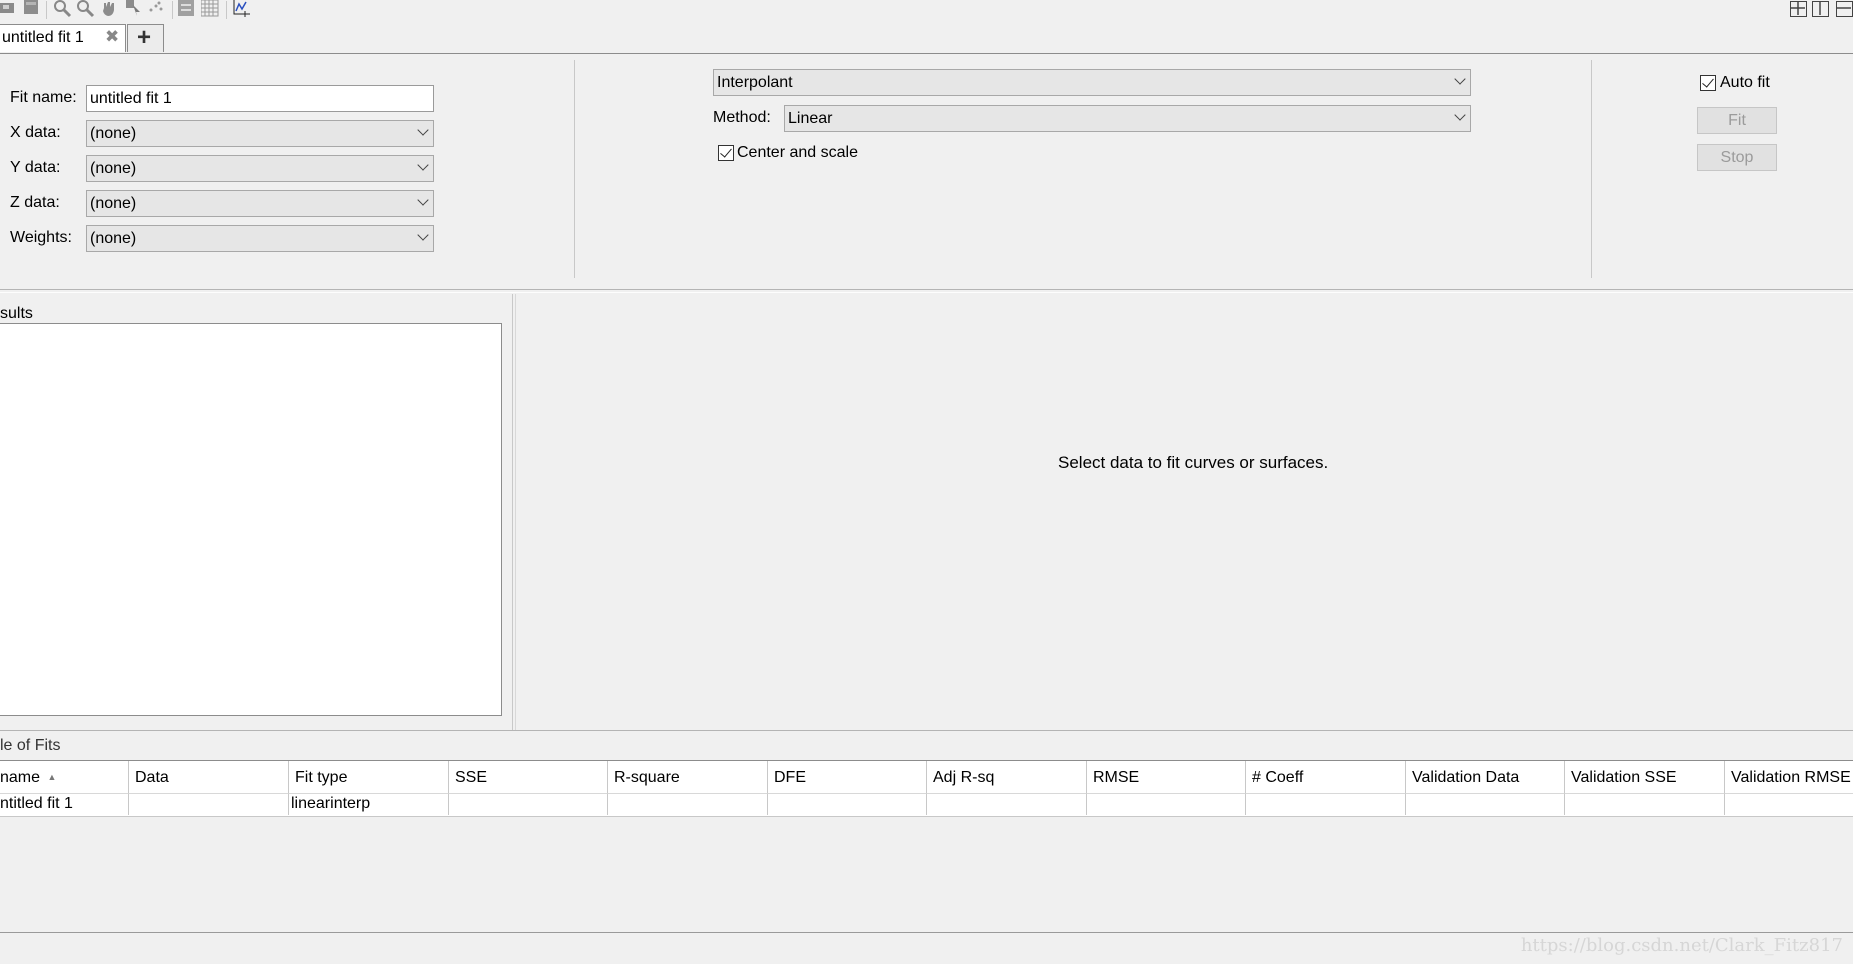  What do you see at coordinates (688, 777) in the screenshot?
I see `column-header-r-square: R-square` at bounding box center [688, 777].